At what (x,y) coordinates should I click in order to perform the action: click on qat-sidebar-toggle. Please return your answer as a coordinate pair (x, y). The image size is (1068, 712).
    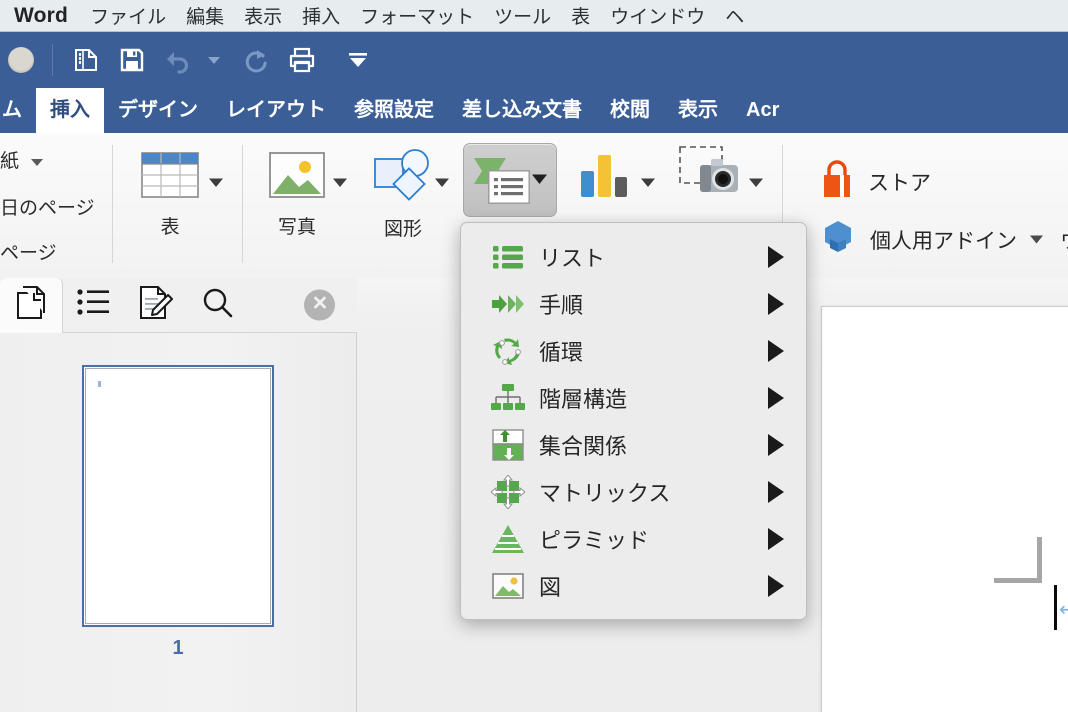
    Looking at the image, I should click on (86, 60).